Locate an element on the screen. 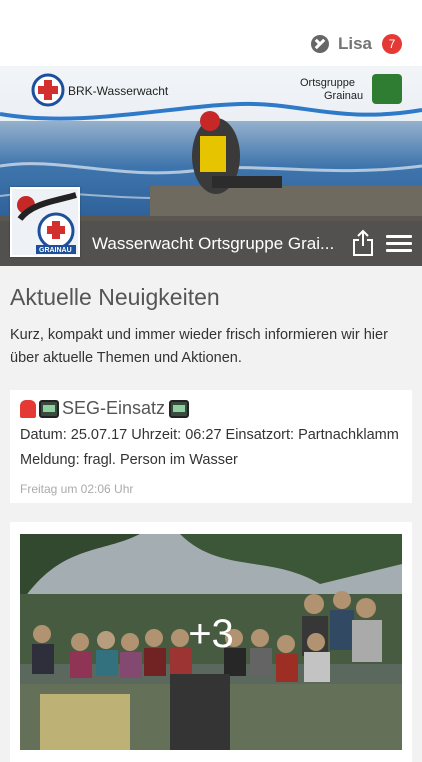 This screenshot has height=762, width=422. post-timestamp: Freitag um 02:06 Uhr is located at coordinates (77, 489).